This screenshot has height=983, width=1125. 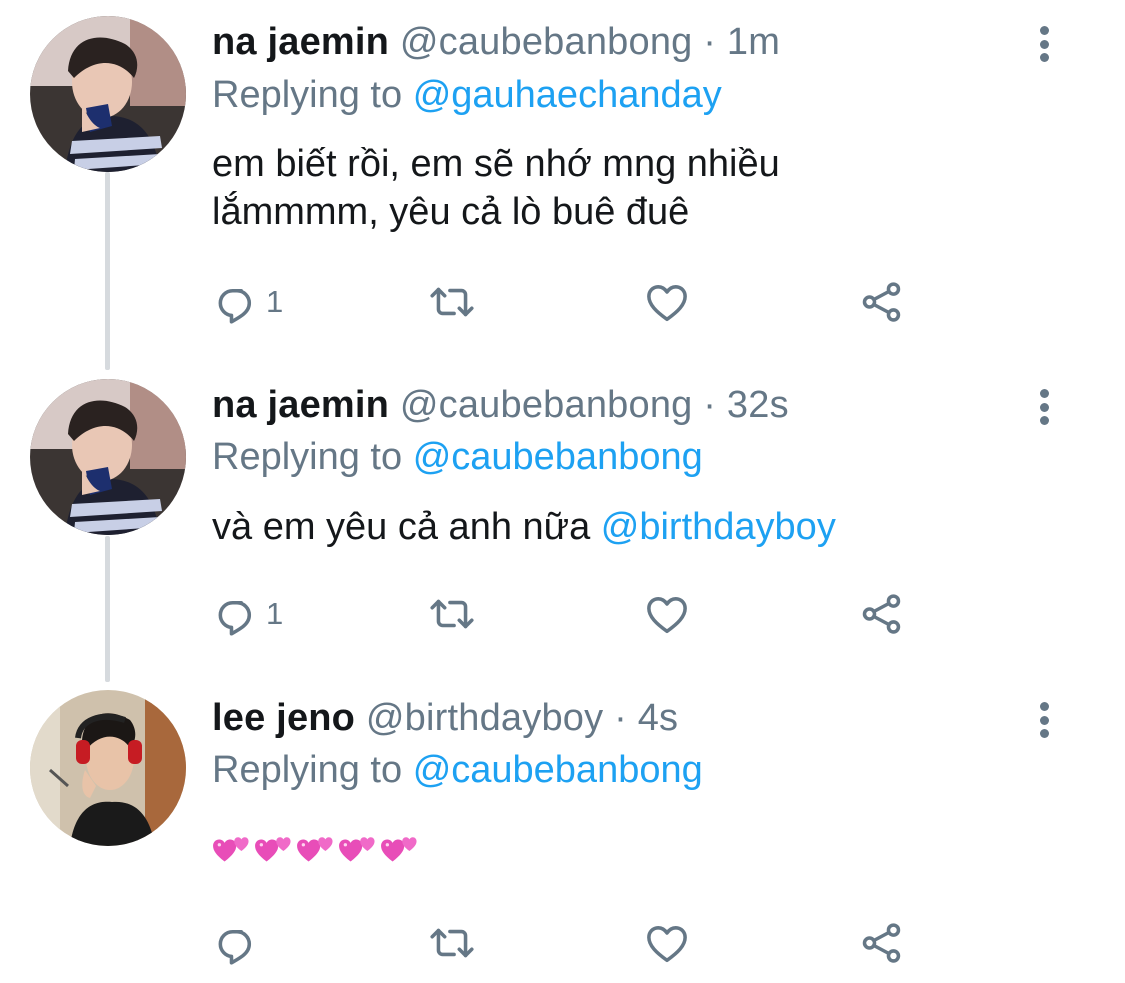 I want to click on tweet-text-line: lắmmmm, yêu cả lò buê đuê, so click(x=451, y=212).